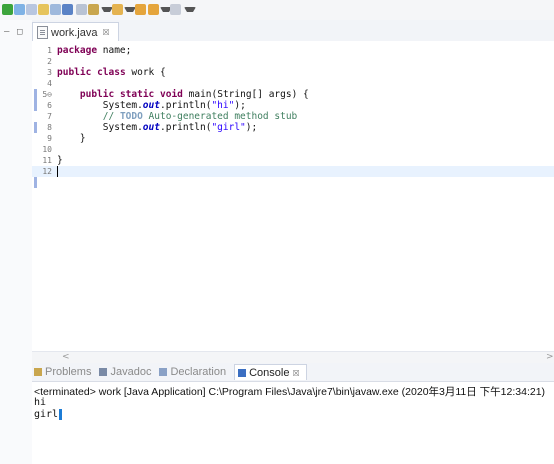 The width and height of the screenshot is (554, 464). What do you see at coordinates (49, 50) in the screenshot?
I see `line-number: 1` at bounding box center [49, 50].